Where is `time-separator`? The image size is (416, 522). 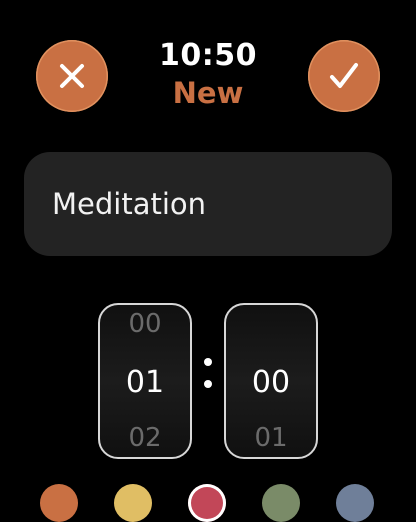
time-separator is located at coordinates (208, 373).